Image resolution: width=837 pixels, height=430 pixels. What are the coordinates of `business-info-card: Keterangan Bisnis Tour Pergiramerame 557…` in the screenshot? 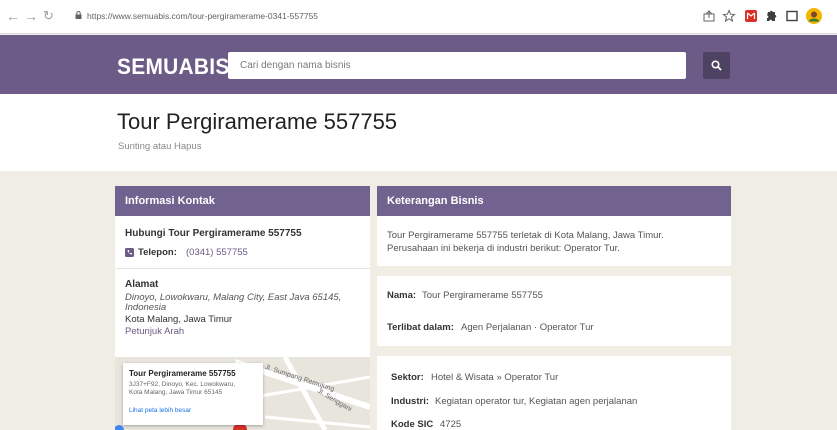 It's located at (554, 226).